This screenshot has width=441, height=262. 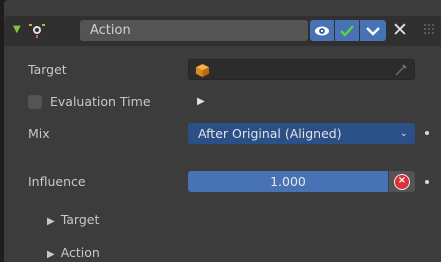 I want to click on x-circle-icon: ×, so click(x=402, y=182).